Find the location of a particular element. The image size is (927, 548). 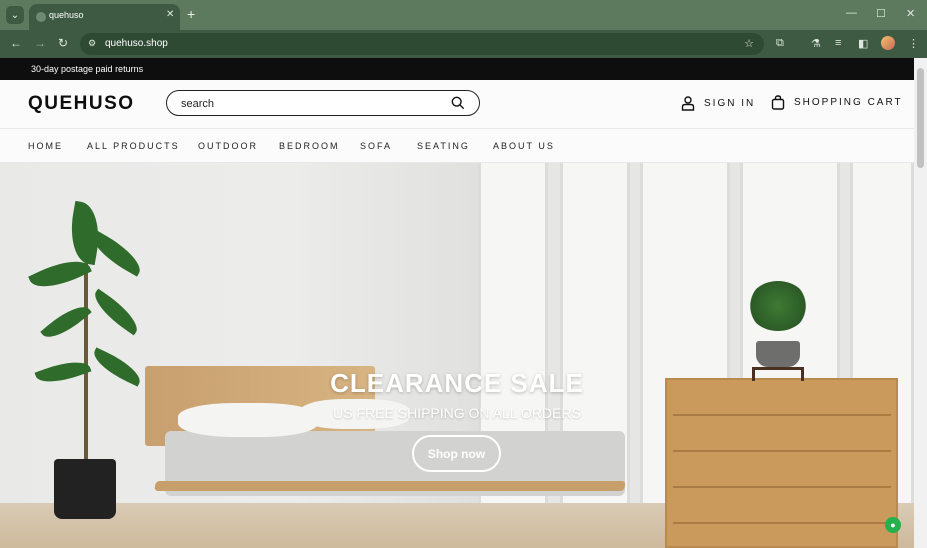

sign-in-link: SIGN IN is located at coordinates (718, 103).